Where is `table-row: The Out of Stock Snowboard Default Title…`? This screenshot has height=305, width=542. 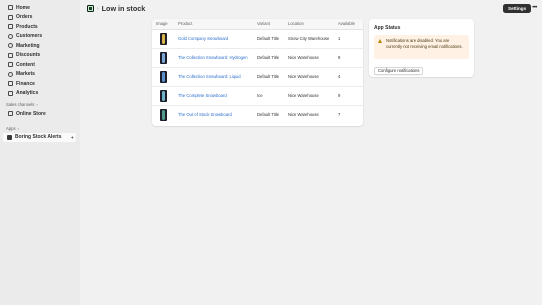 table-row: The Out of Stock Snowboard Default Title… is located at coordinates (257, 114).